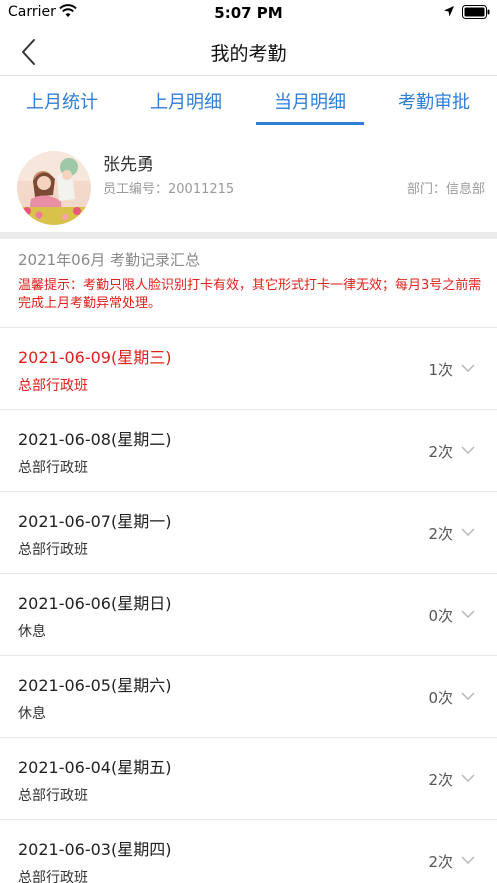 This screenshot has width=497, height=883. Describe the element at coordinates (136, 189) in the screenshot. I see `employee-number-label: 员工编号：` at that location.